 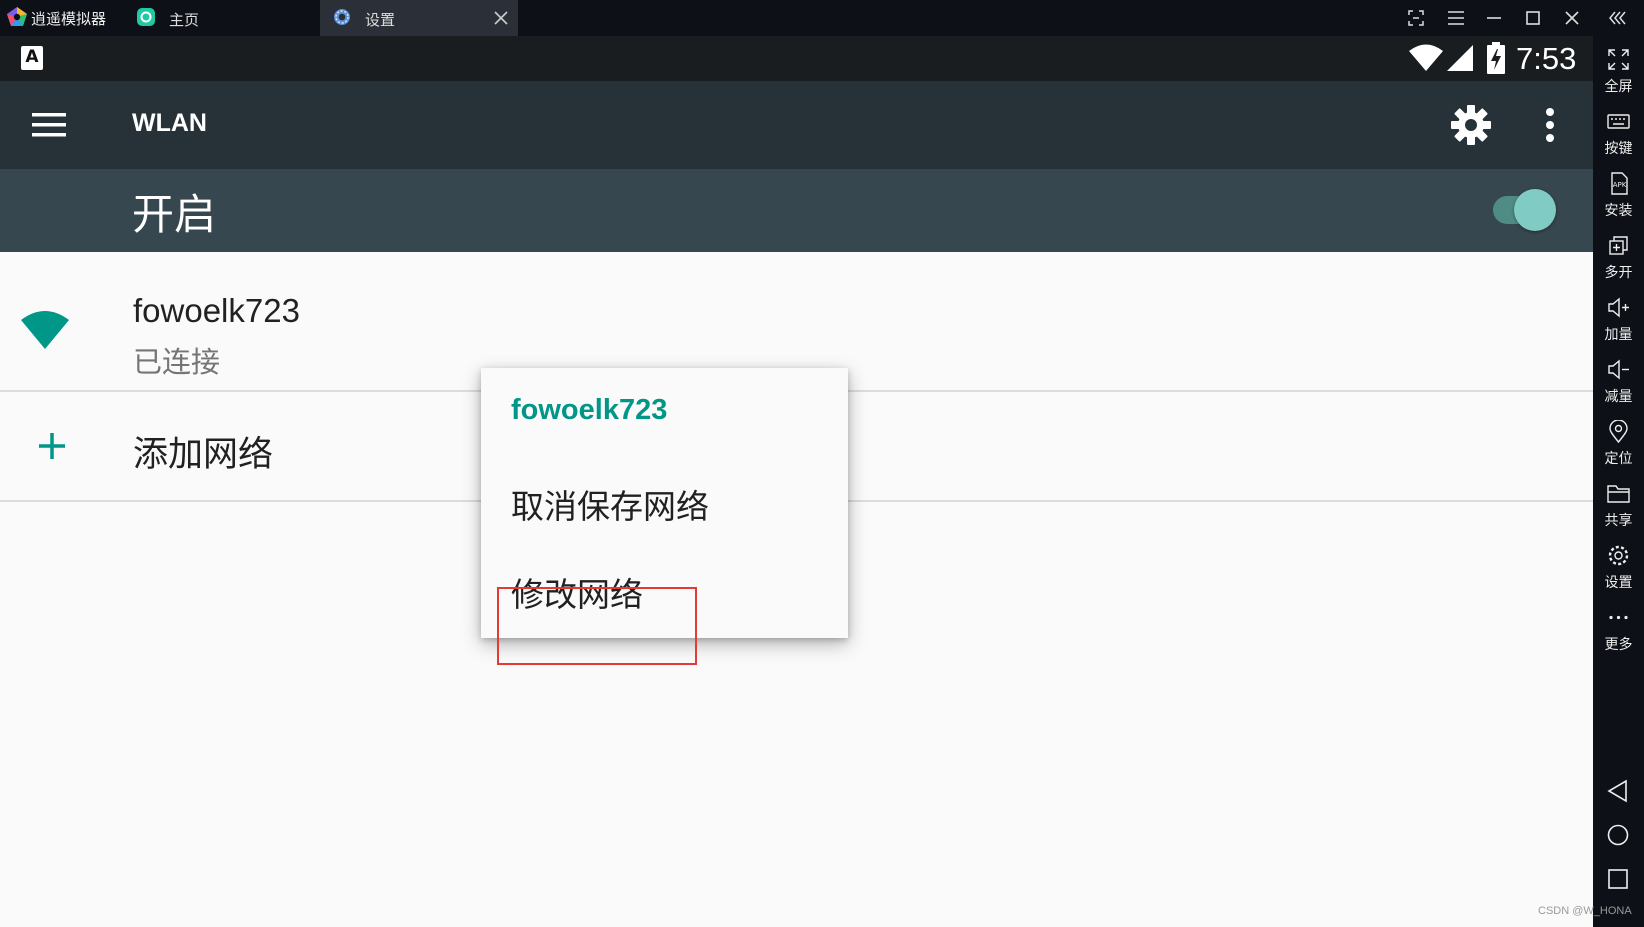 I want to click on title-bar: 逍遥模拟器 主页 设置, so click(x=822, y=18).